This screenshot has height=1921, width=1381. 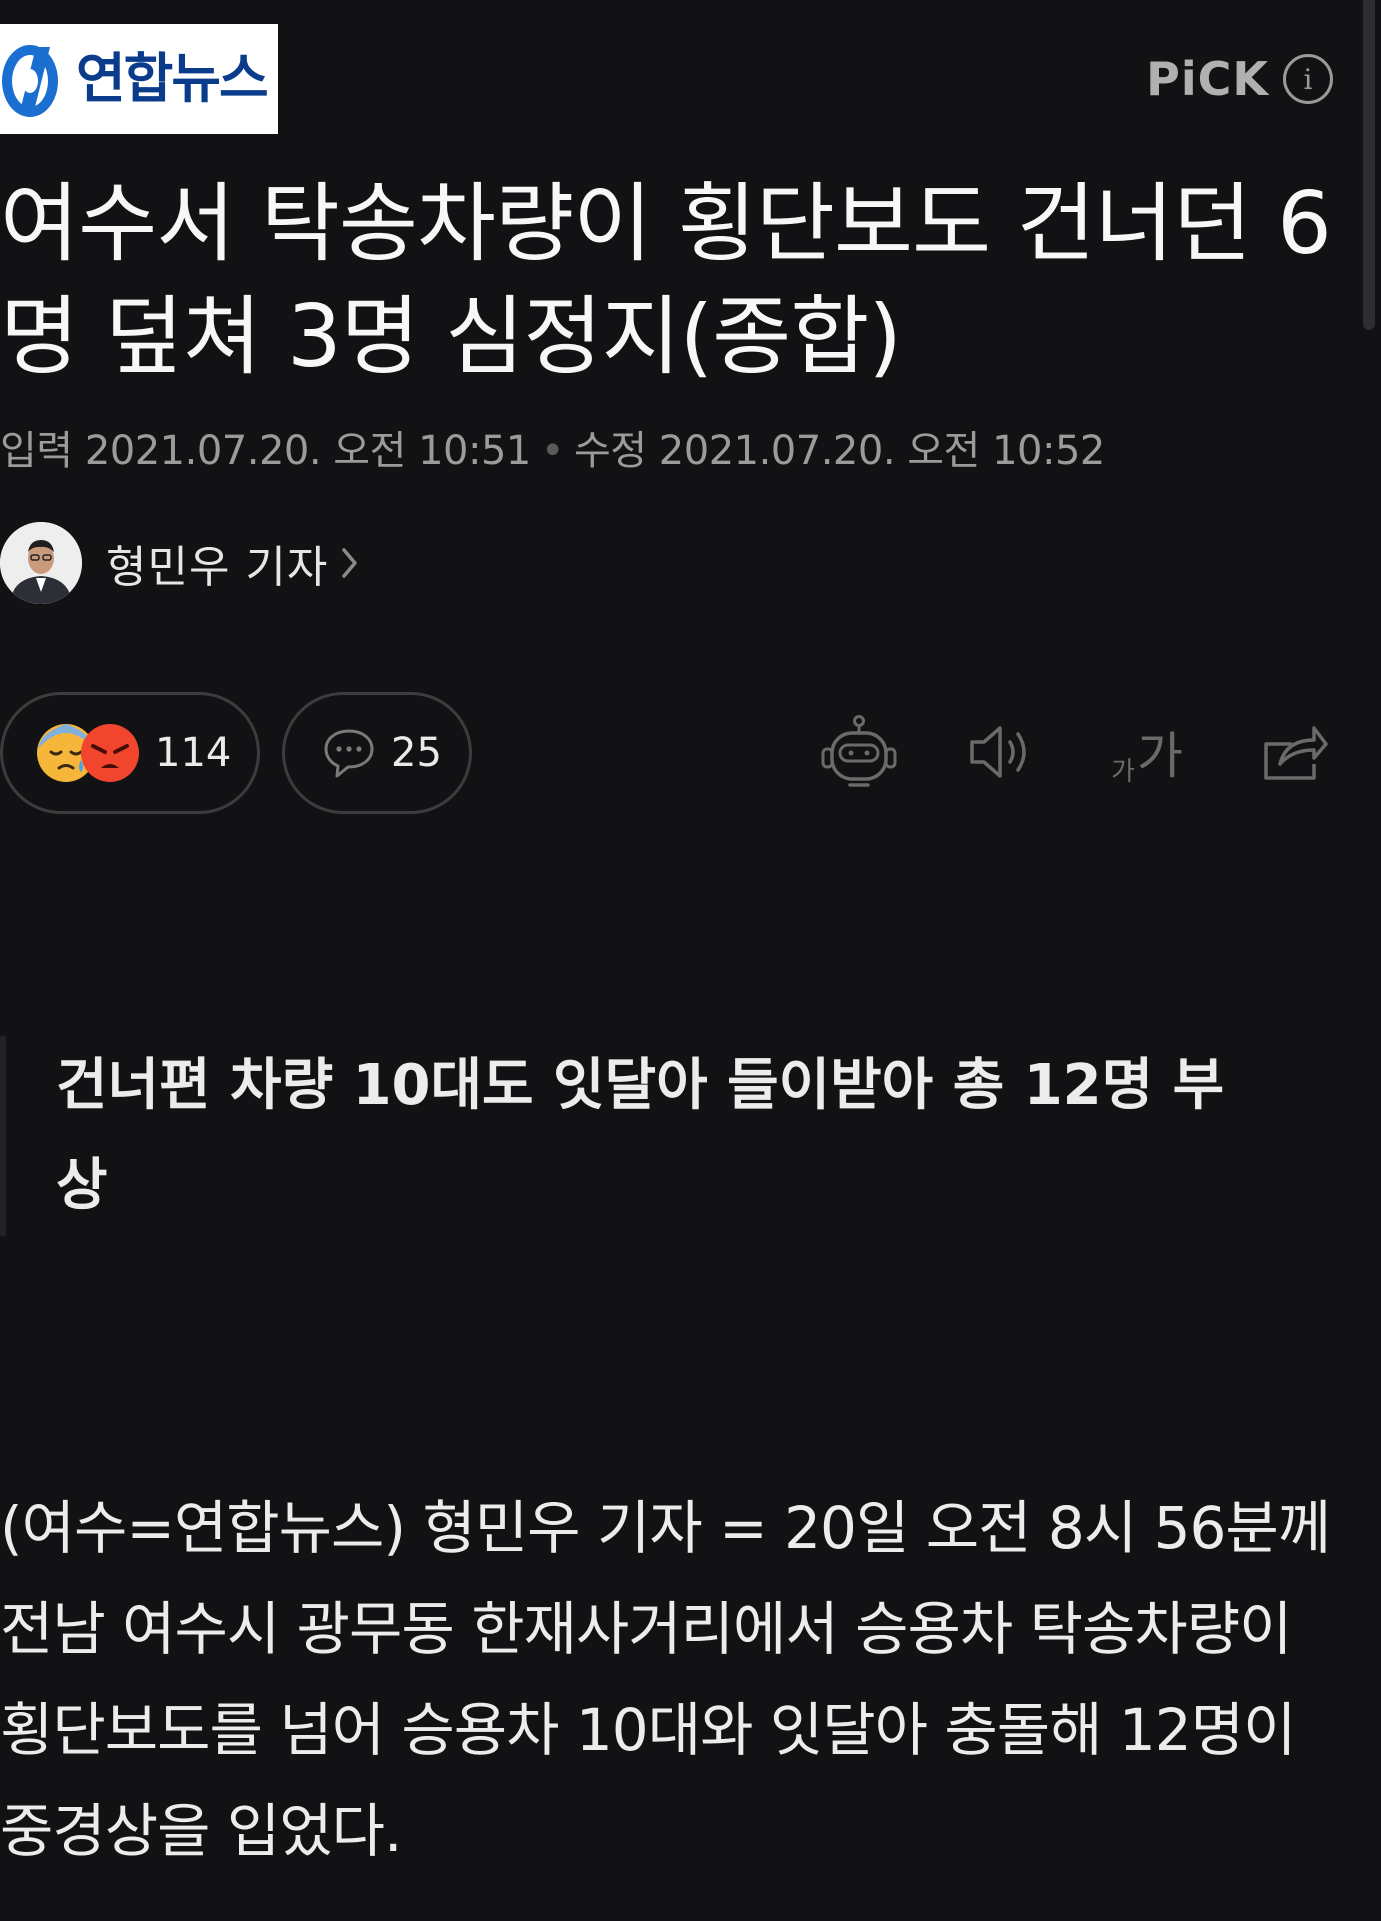 What do you see at coordinates (1159, 756) in the screenshot?
I see `font-size-large-label: 가` at bounding box center [1159, 756].